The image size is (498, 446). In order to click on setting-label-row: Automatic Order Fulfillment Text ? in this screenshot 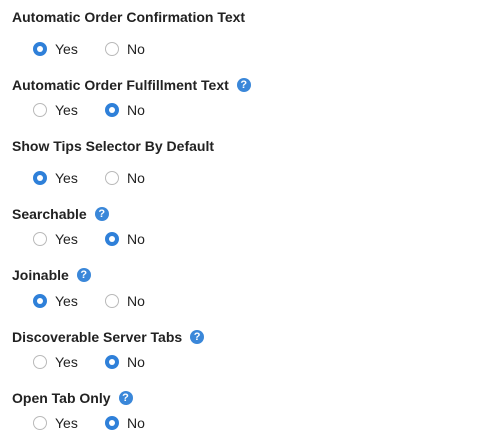, I will do `click(252, 85)`.